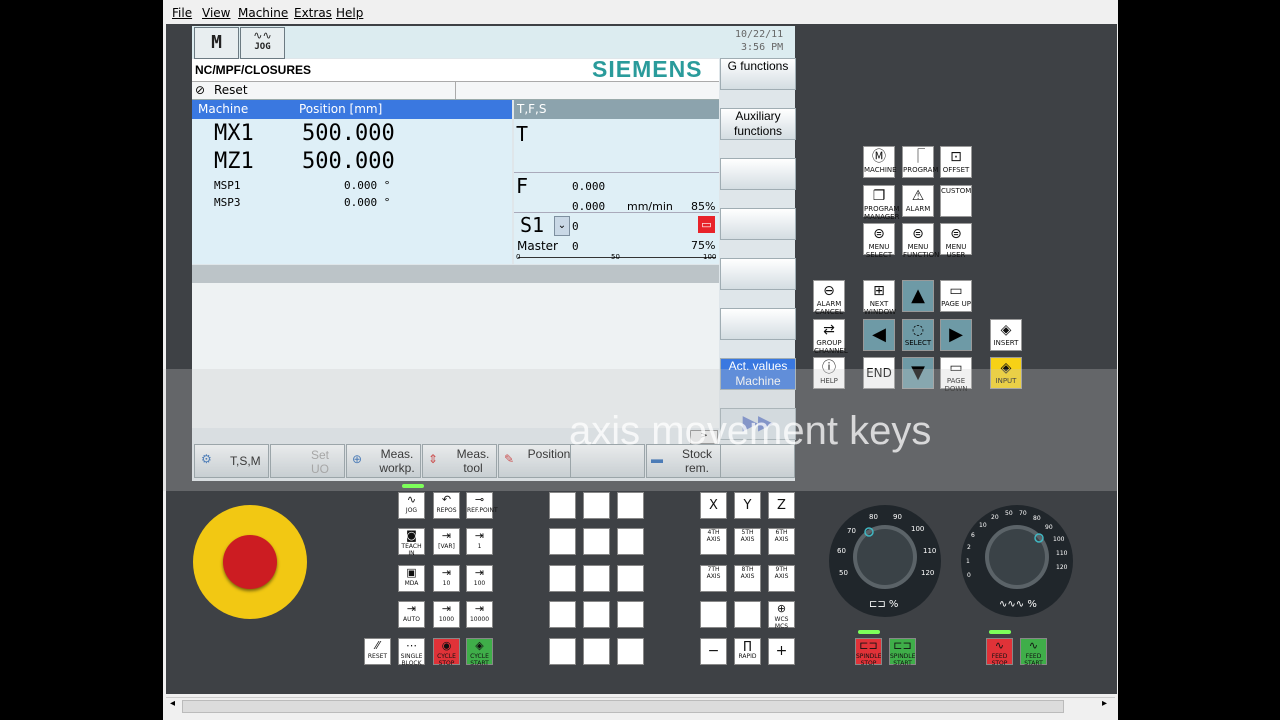  Describe the element at coordinates (349, 13) in the screenshot. I see `menu-help: Help` at that location.